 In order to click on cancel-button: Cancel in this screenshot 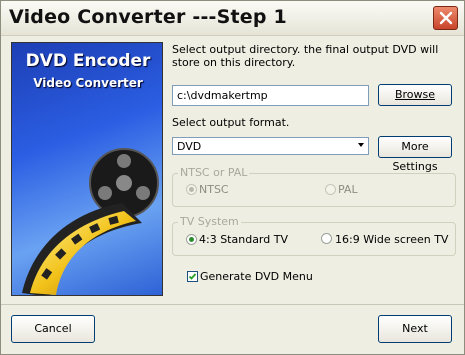, I will do `click(53, 329)`.